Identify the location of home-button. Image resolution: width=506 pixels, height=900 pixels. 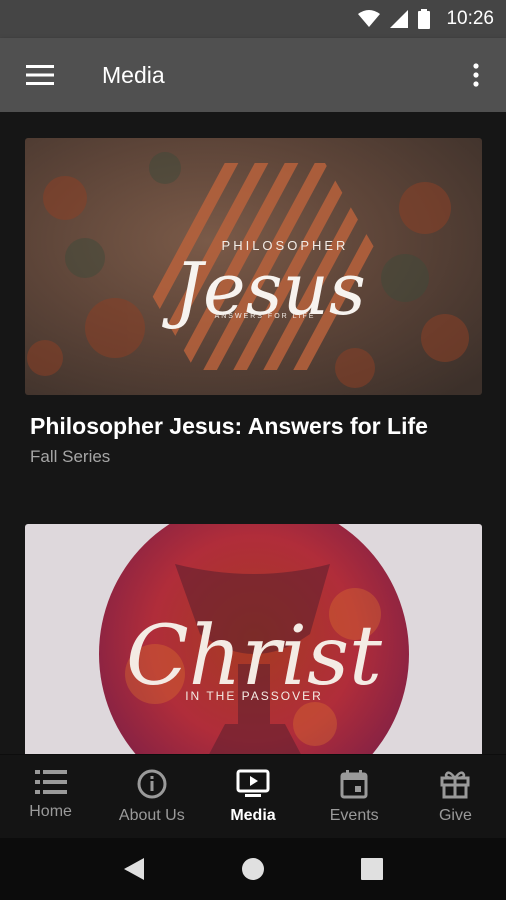
(253, 869).